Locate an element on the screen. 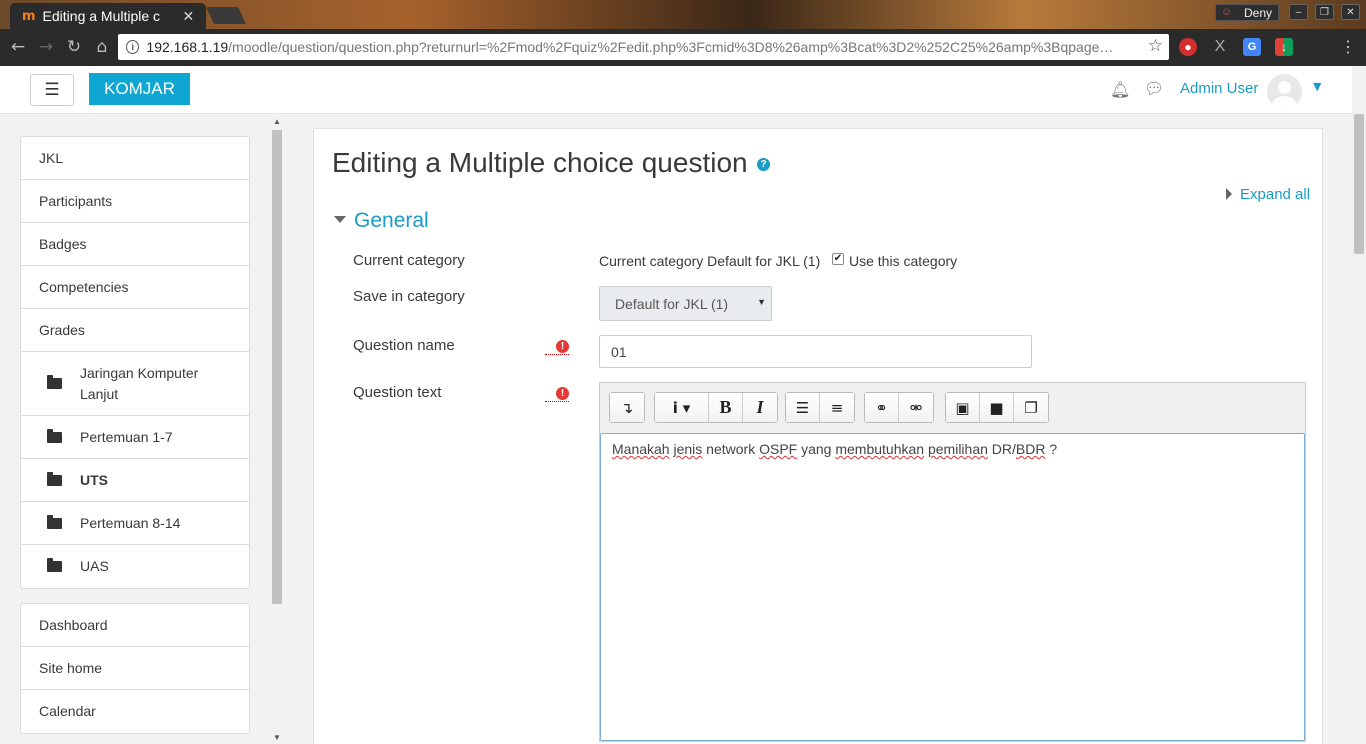 The image size is (1366, 744). messages-chat-icon: 💬︎ is located at coordinates (1154, 88).